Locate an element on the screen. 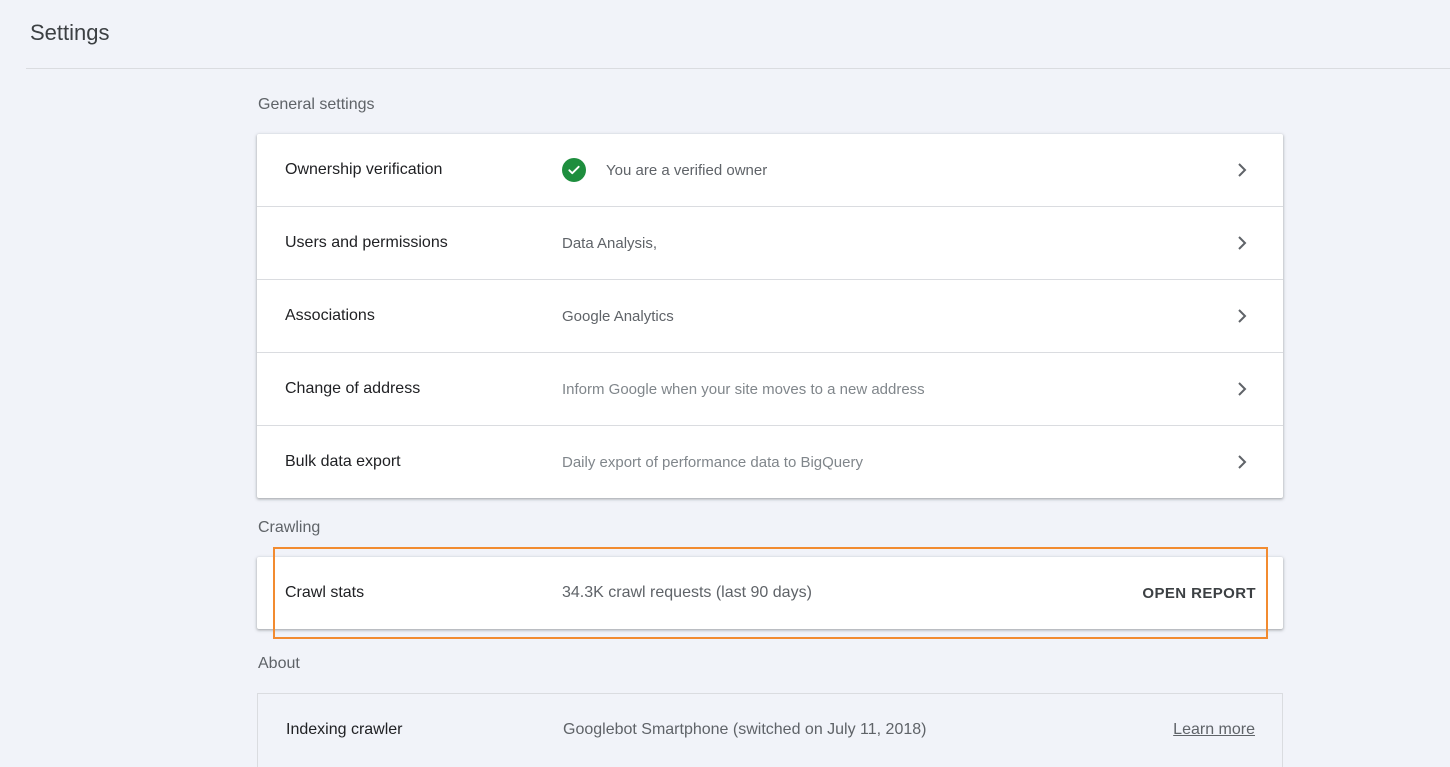 This screenshot has height=767, width=1450. row-value: Data Analysis, is located at coordinates (610, 243).